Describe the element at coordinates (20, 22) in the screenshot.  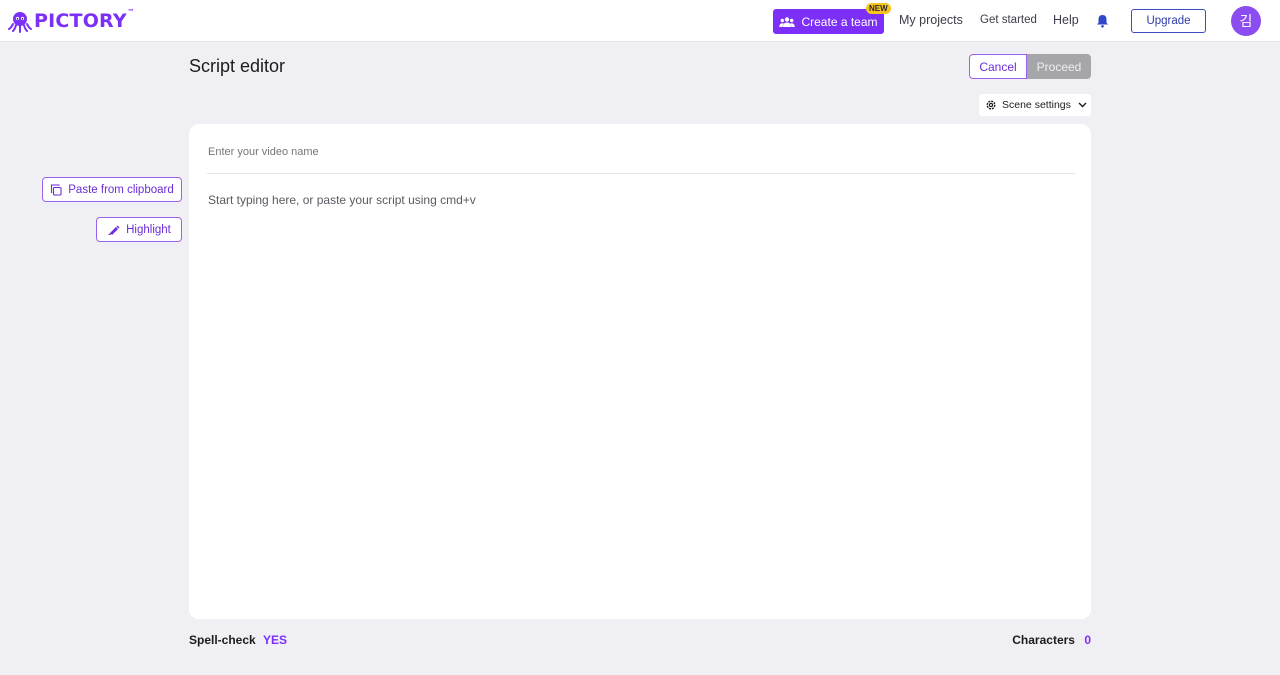
I see `octopus-logo-icon` at that location.